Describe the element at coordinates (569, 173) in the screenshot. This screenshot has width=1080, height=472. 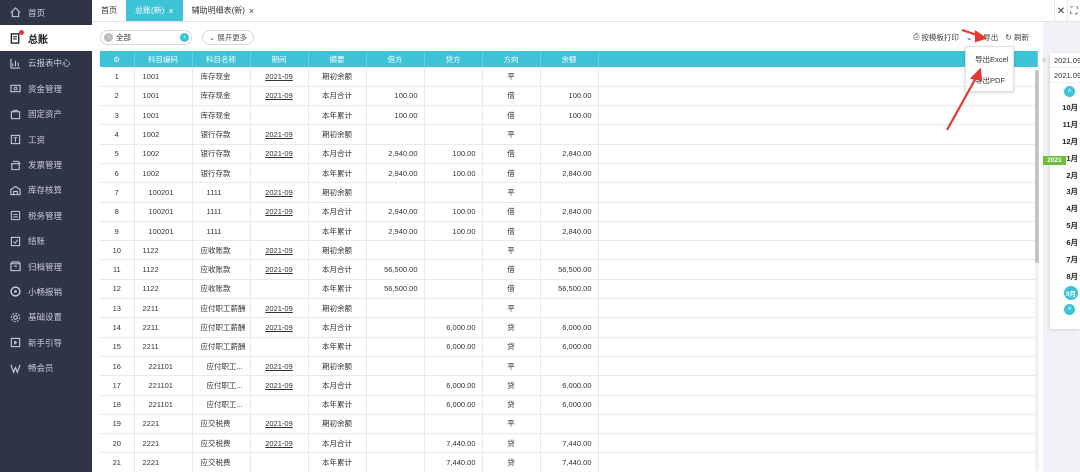
I see `table-row: 6 1002 银行存款 本年累计 2,940.00 100.00 借 2,840.00` at that location.